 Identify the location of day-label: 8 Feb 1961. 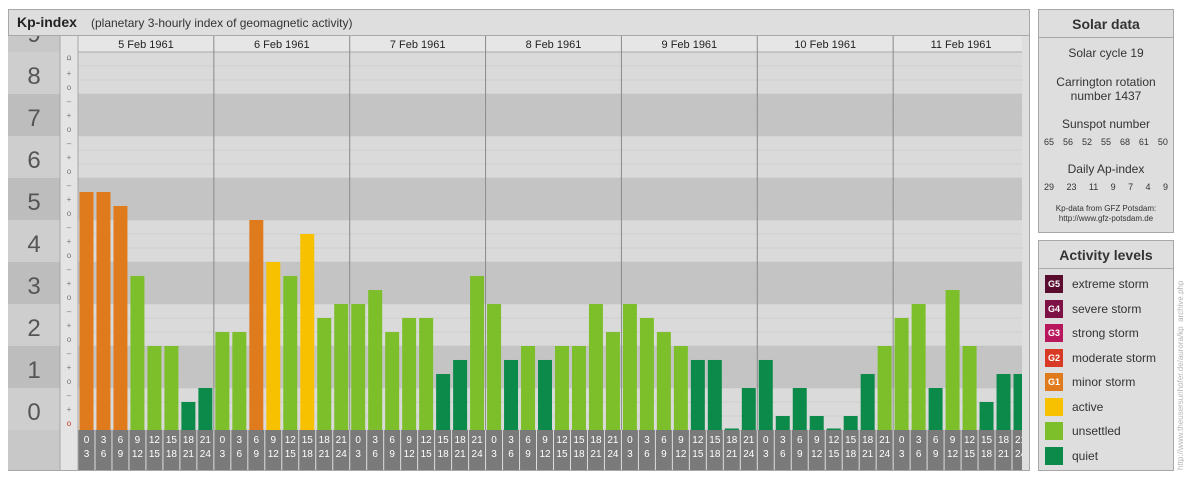
(554, 45).